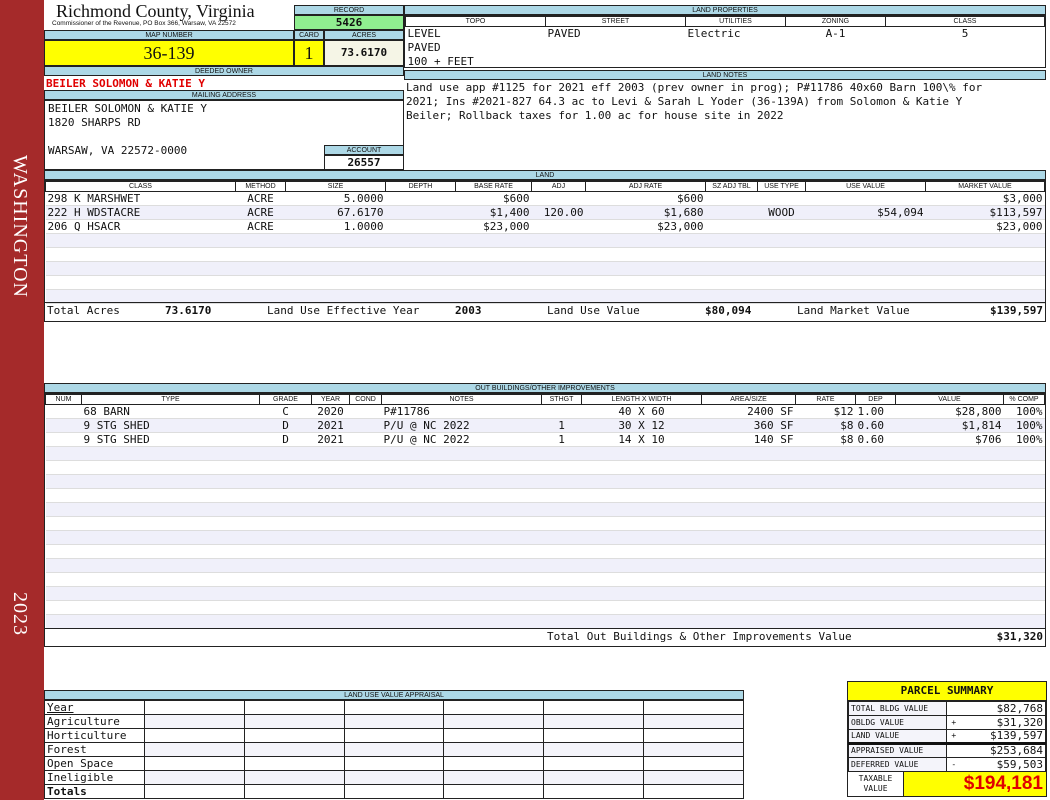 The height and width of the screenshot is (800, 1050). Describe the element at coordinates (875, 399) in the screenshot. I see `column-header: DEP` at that location.